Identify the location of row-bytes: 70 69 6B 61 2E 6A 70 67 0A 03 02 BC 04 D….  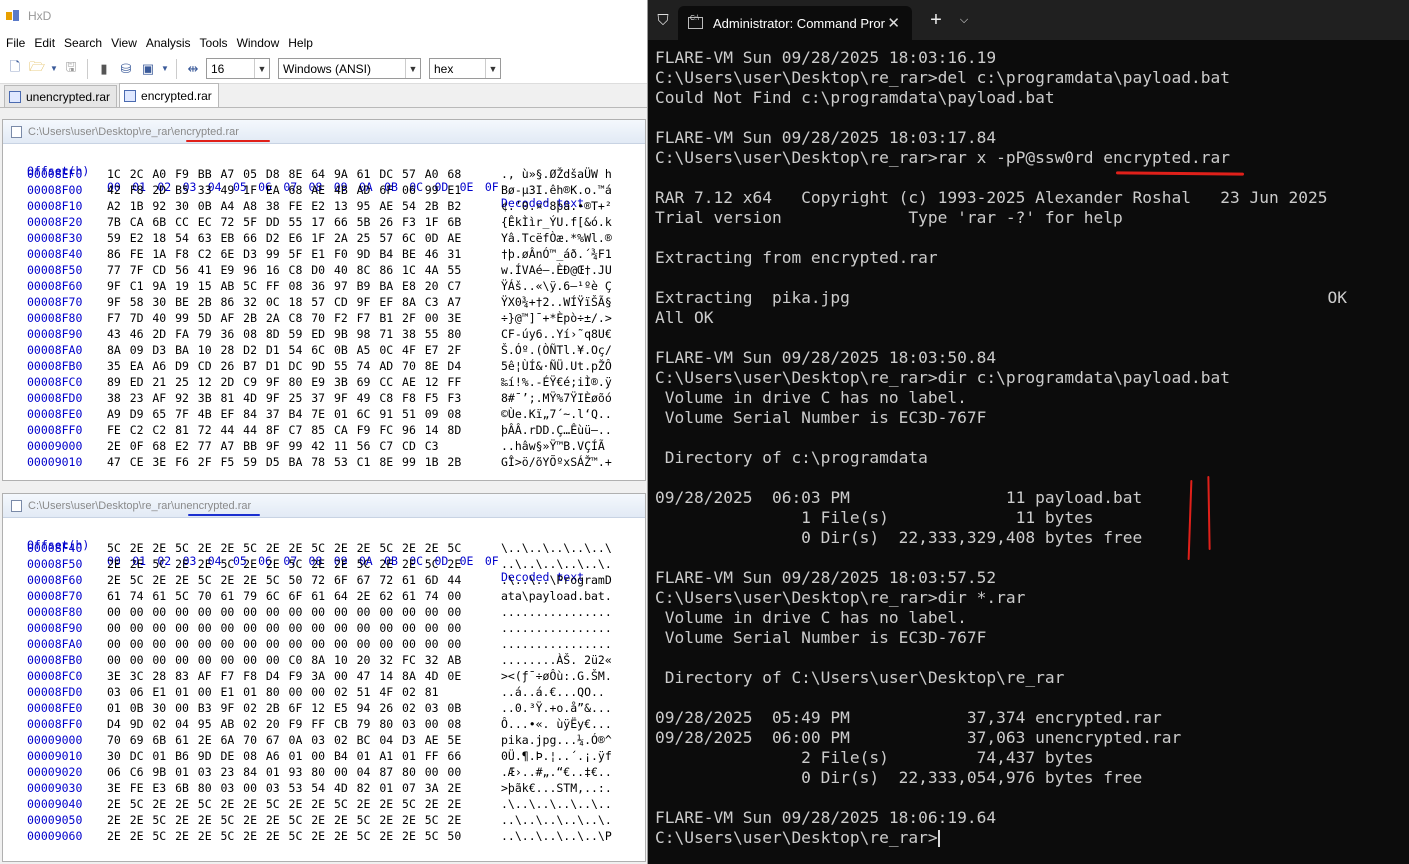
(284, 740).